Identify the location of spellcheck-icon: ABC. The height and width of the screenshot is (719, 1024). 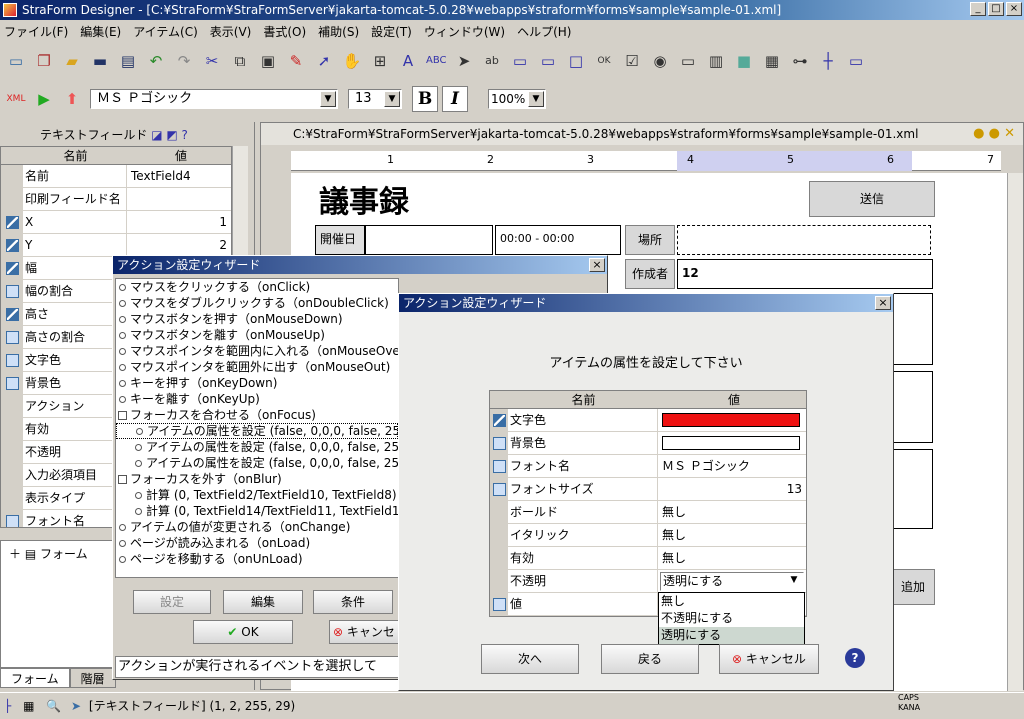
(436, 61).